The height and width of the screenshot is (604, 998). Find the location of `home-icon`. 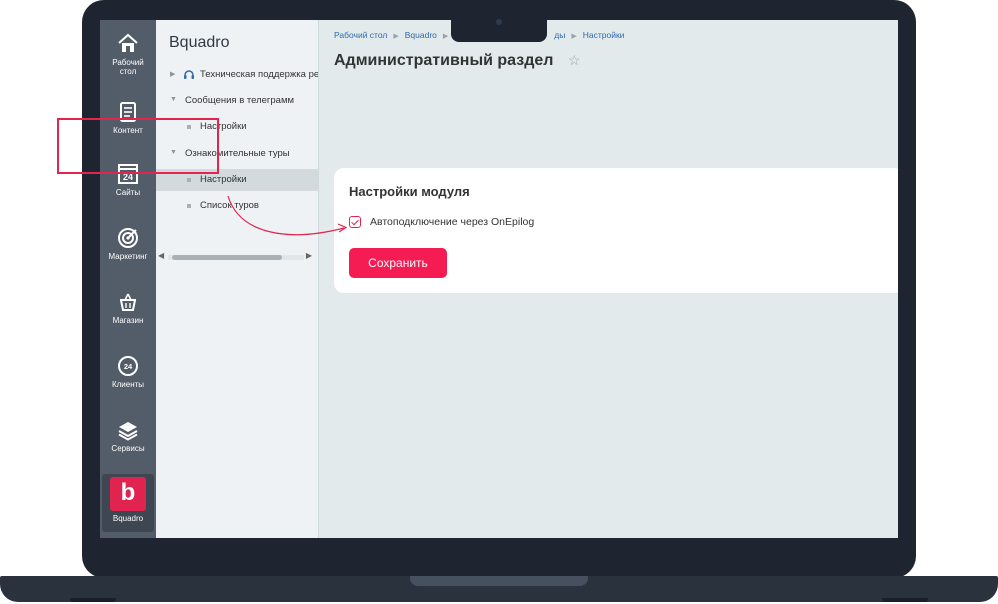

home-icon is located at coordinates (128, 42).